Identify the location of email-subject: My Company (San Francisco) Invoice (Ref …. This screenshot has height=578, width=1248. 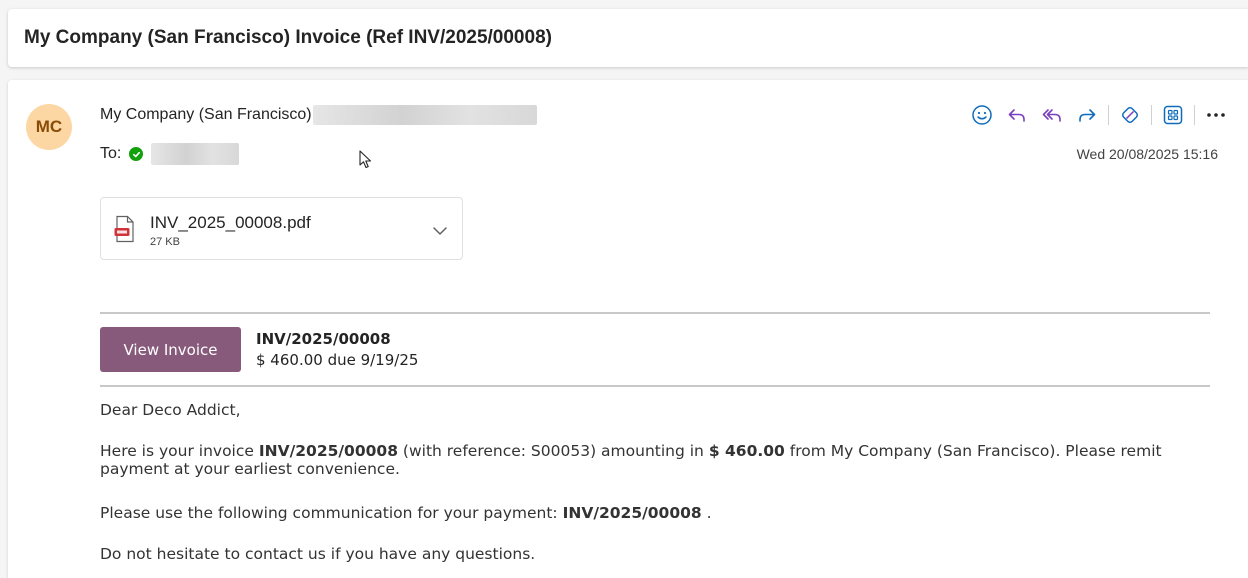
(288, 37).